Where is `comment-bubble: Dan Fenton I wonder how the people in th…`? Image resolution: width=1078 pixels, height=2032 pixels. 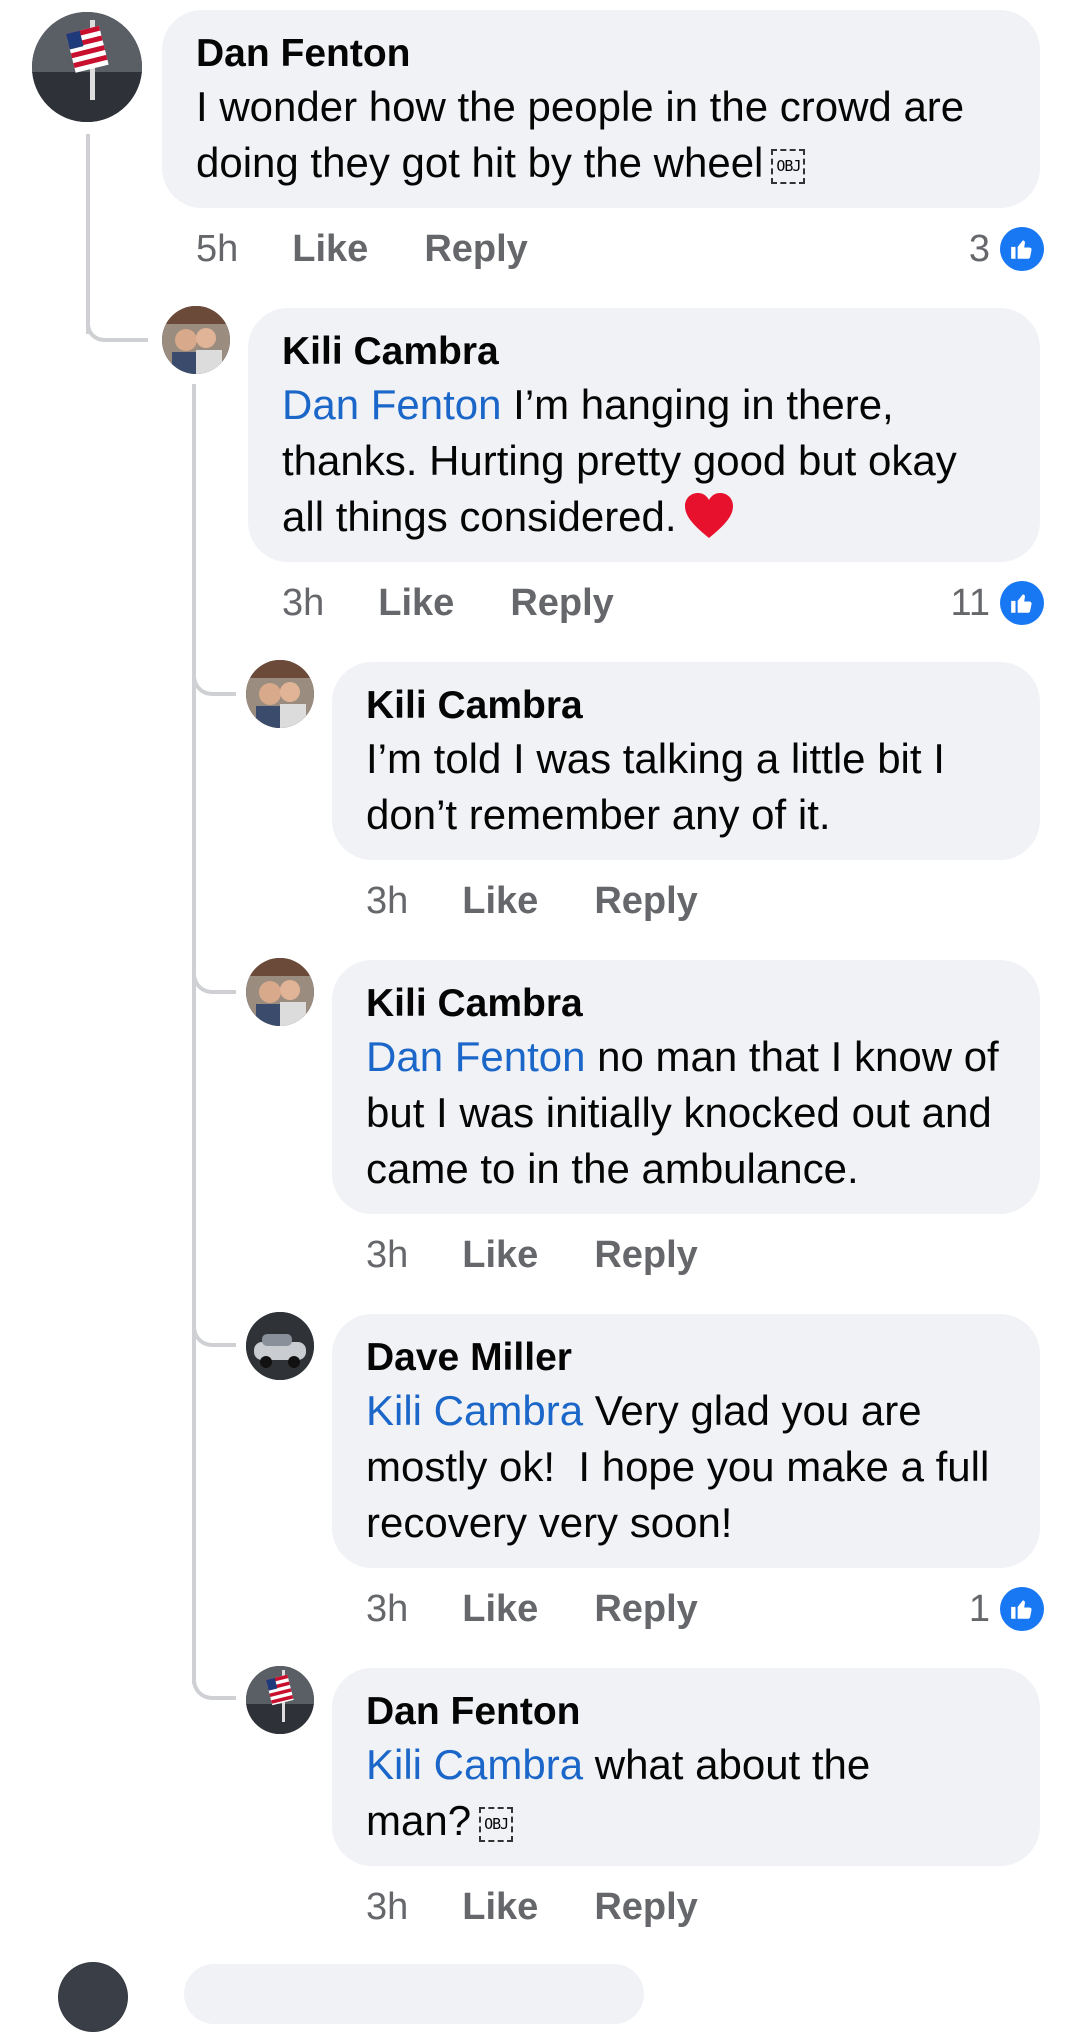
comment-bubble: Dan Fenton I wonder how the people in th… is located at coordinates (601, 109).